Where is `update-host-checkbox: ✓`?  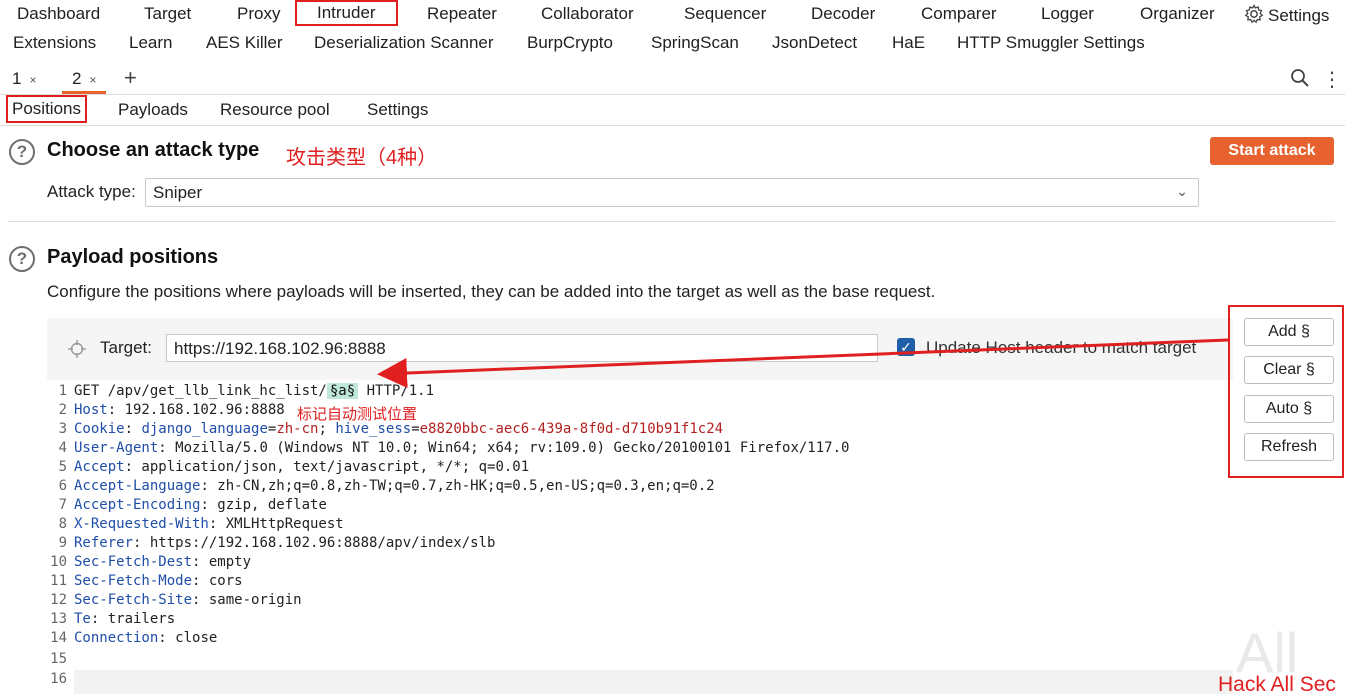 update-host-checkbox: ✓ is located at coordinates (906, 347).